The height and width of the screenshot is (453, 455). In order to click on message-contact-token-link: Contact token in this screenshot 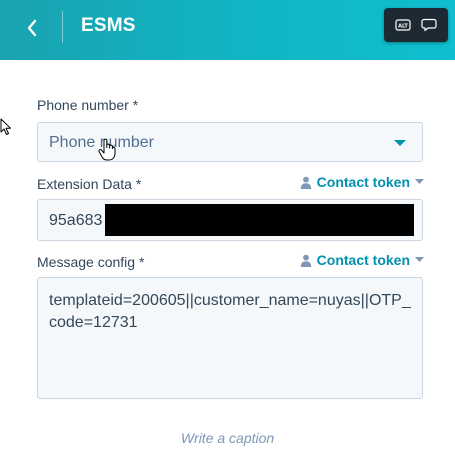, I will do `click(362, 260)`.